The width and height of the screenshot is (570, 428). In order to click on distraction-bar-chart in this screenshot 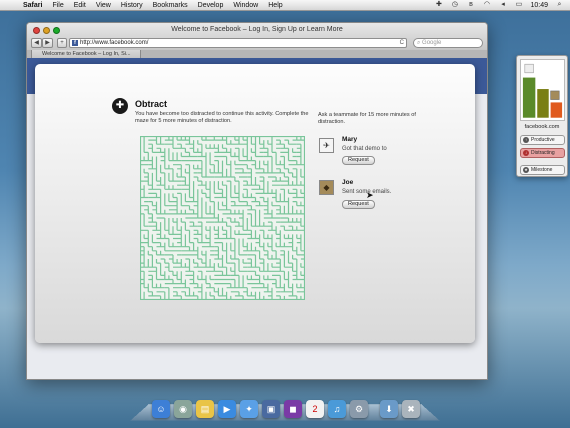, I will do `click(542, 90)`.